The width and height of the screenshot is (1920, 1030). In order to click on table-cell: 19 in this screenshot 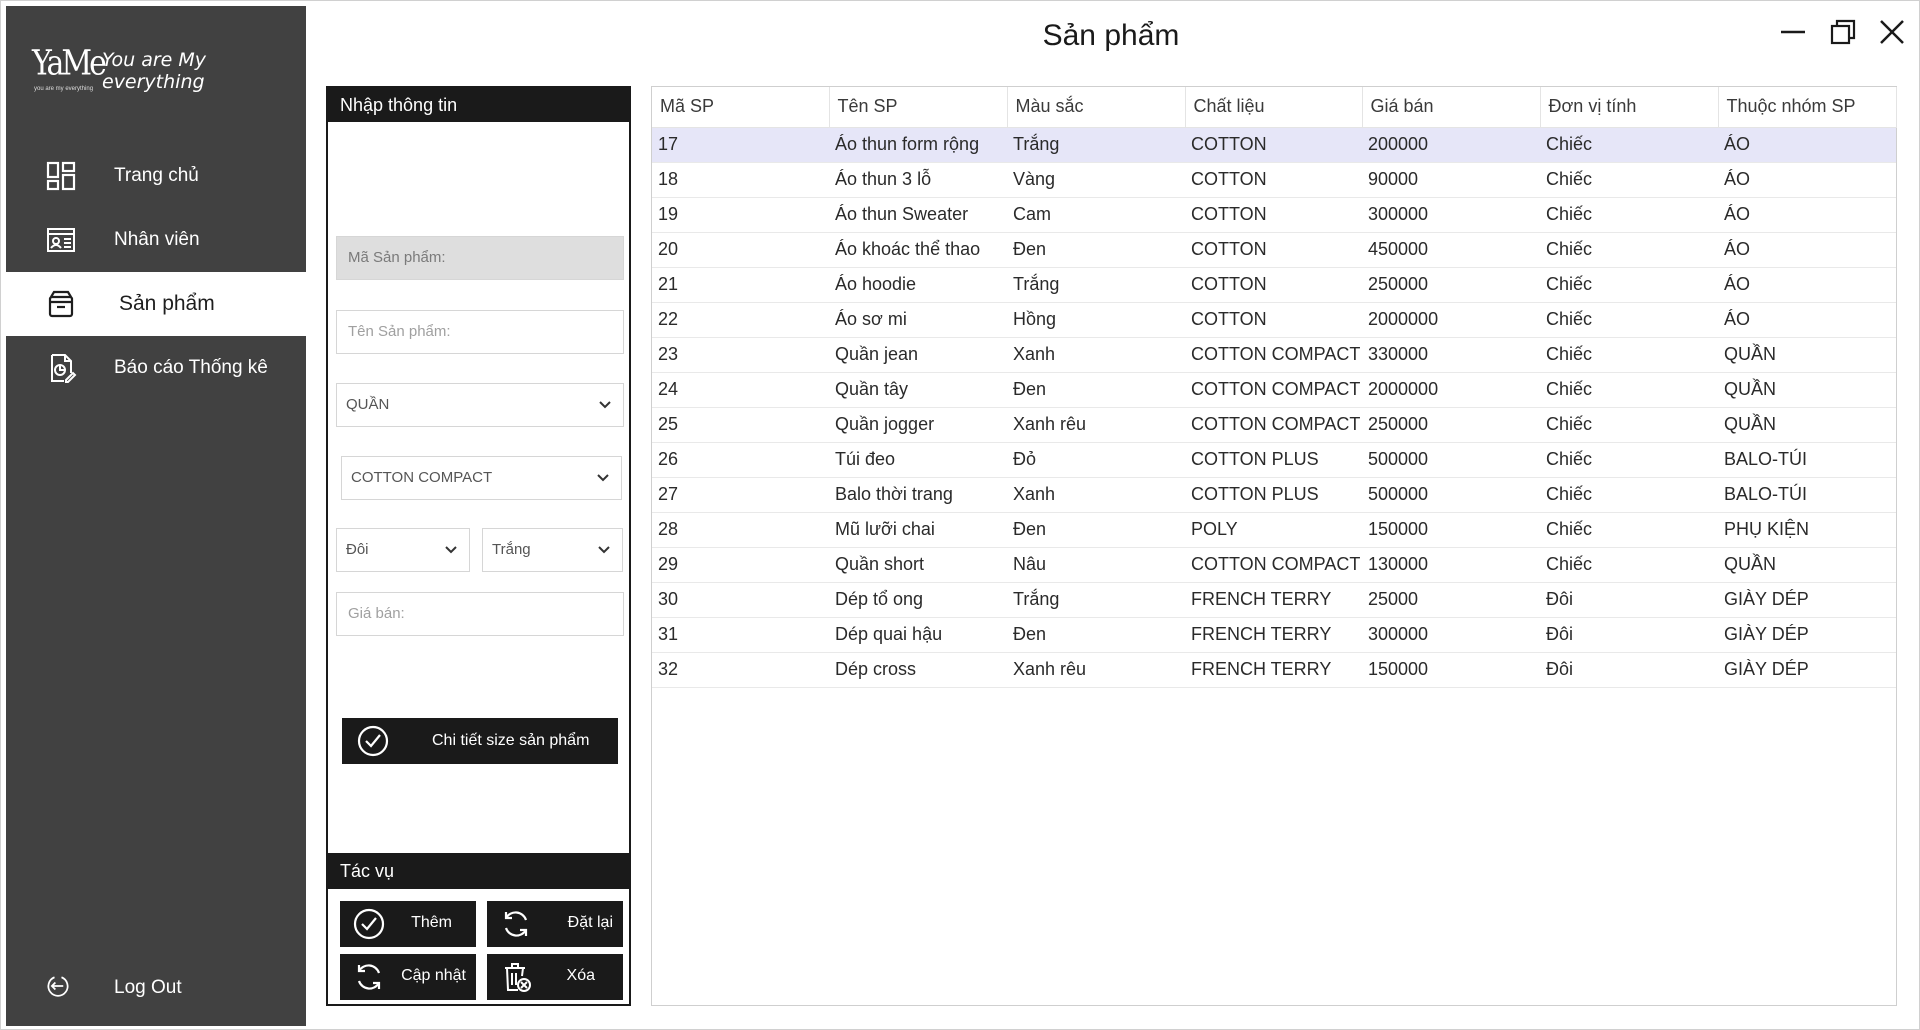, I will do `click(740, 215)`.